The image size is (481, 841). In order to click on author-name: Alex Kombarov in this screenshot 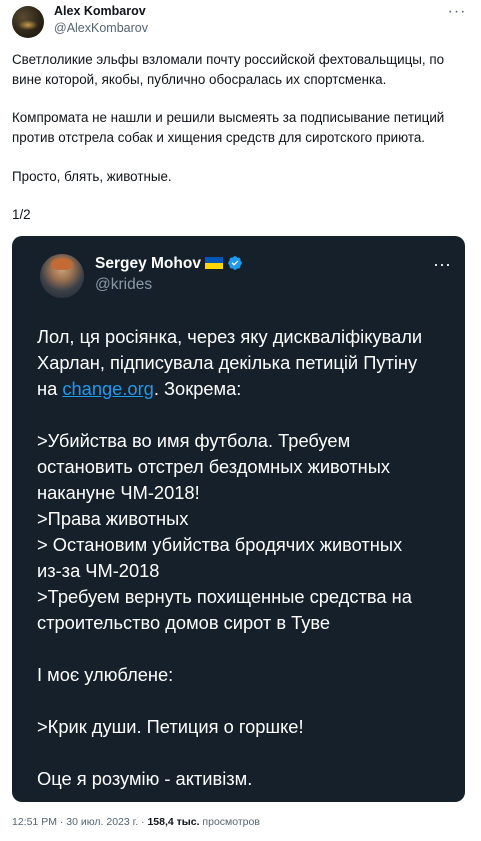, I will do `click(100, 11)`.